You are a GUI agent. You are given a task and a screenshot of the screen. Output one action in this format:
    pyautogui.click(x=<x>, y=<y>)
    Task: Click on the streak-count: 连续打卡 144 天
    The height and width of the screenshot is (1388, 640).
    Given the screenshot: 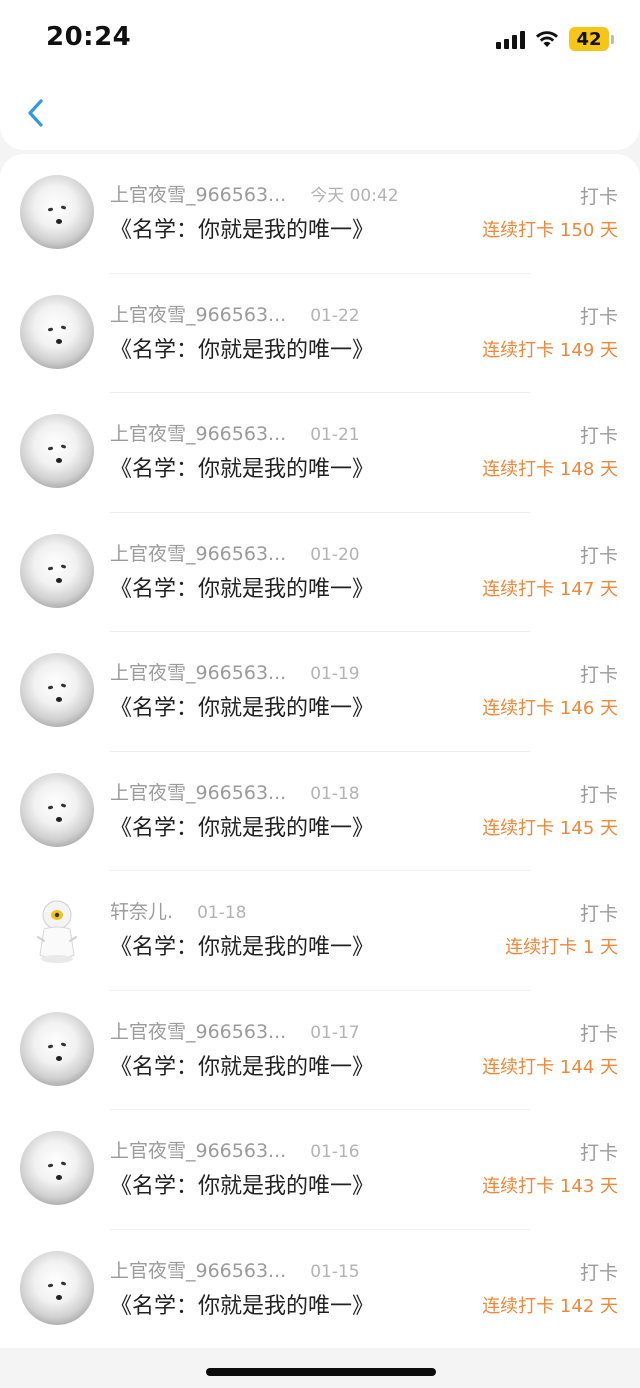 What is the action you would take?
    pyautogui.click(x=550, y=1067)
    